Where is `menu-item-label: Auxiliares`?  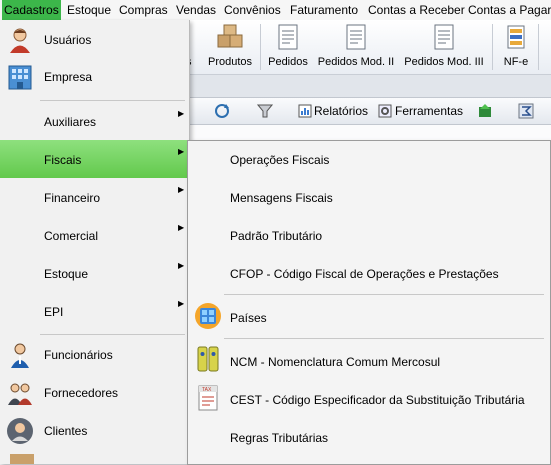 menu-item-label: Auxiliares is located at coordinates (70, 122).